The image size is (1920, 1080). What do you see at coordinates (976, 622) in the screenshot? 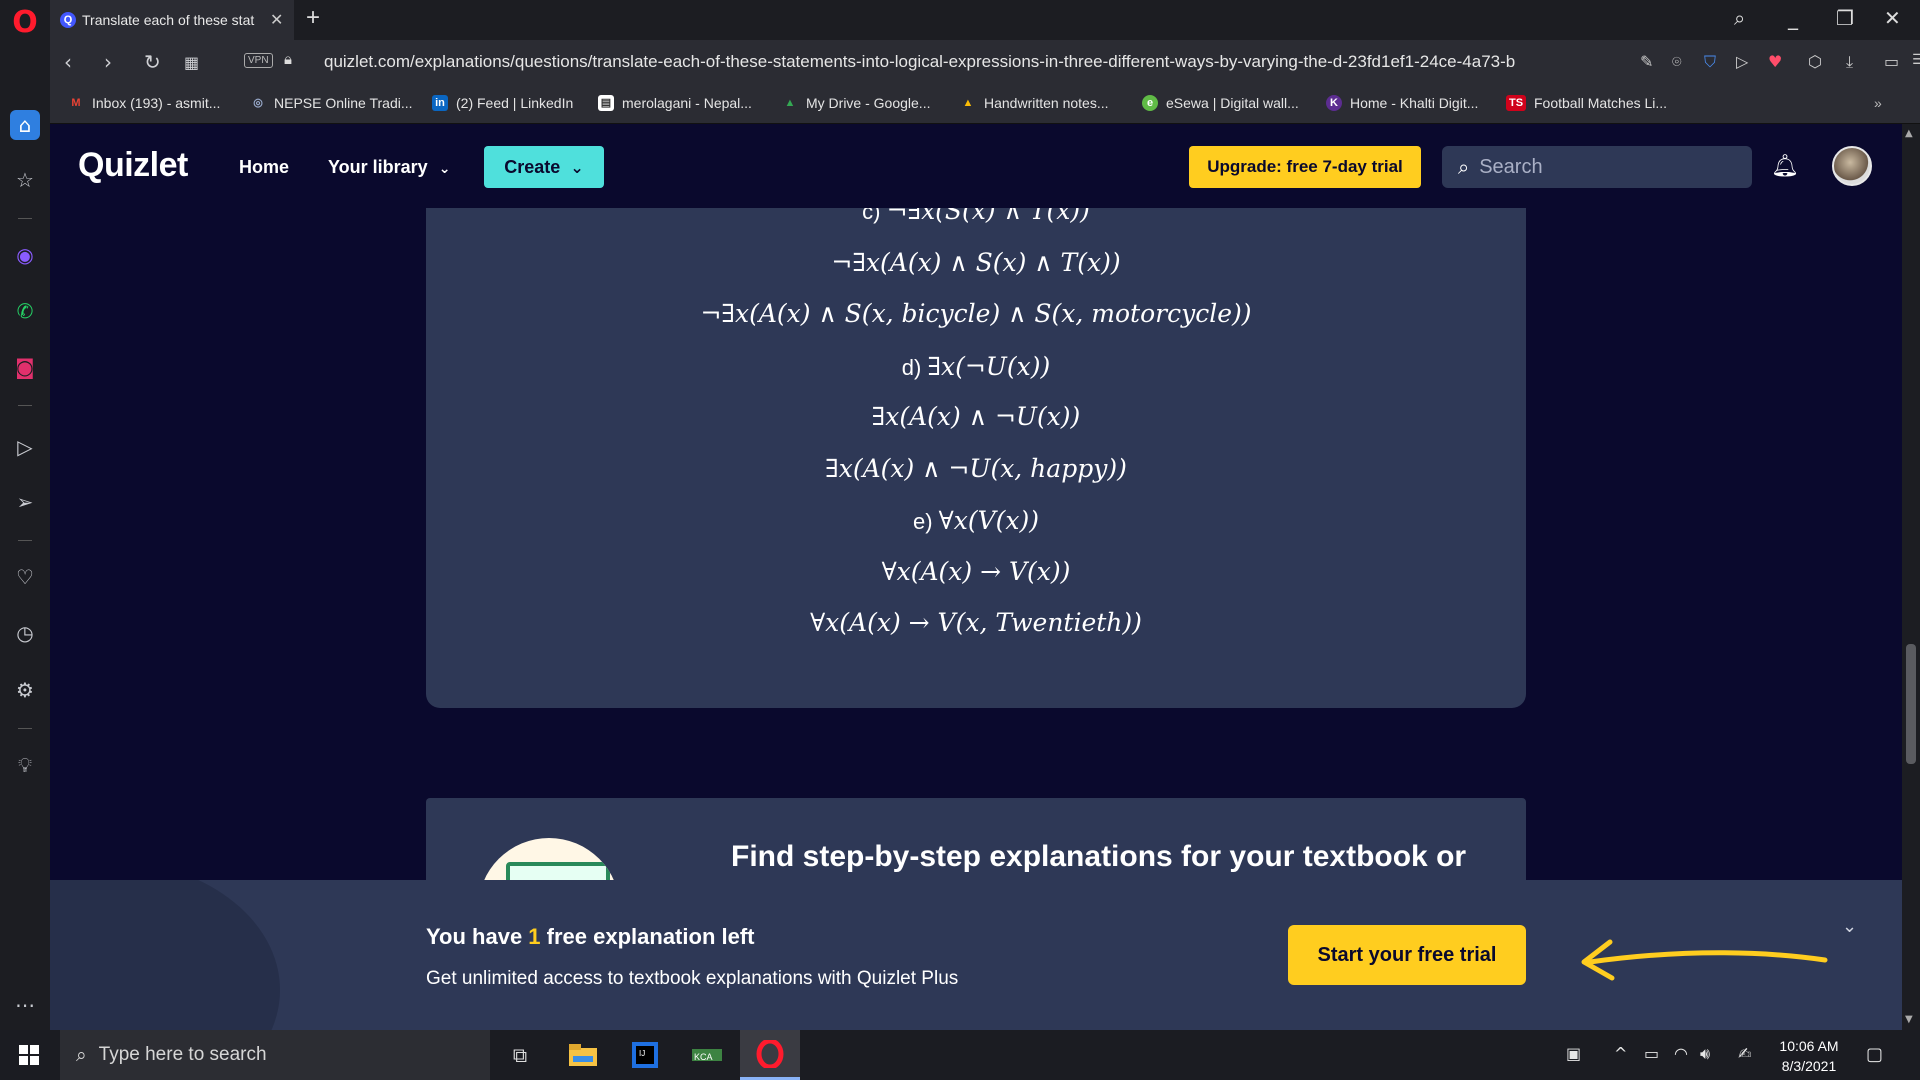
I see `math-line: ∀x(A(x) → V(x, Twentieth))` at bounding box center [976, 622].